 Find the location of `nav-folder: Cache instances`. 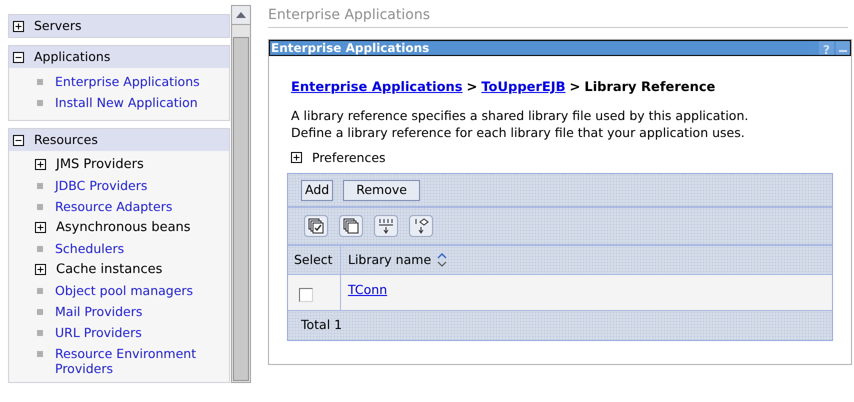

nav-folder: Cache instances is located at coordinates (109, 269).